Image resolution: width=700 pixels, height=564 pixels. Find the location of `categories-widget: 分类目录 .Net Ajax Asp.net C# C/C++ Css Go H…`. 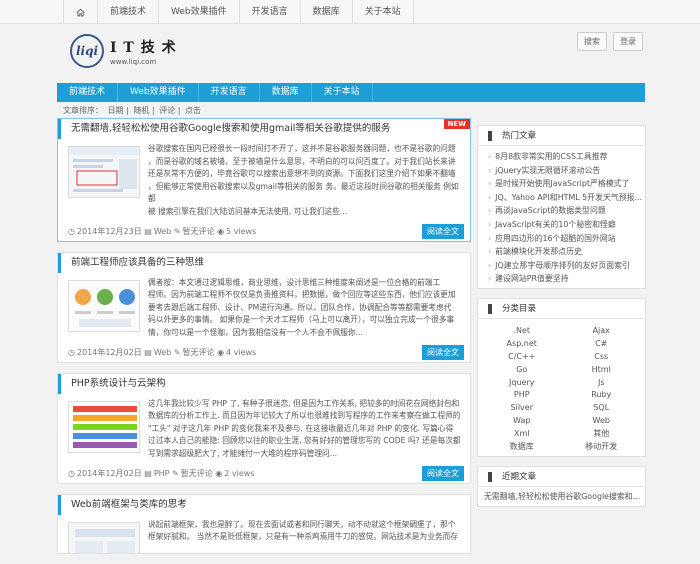

categories-widget: 分类目录 .Net Ajax Asp.net C# C/C++ Css Go H… is located at coordinates (561, 377).